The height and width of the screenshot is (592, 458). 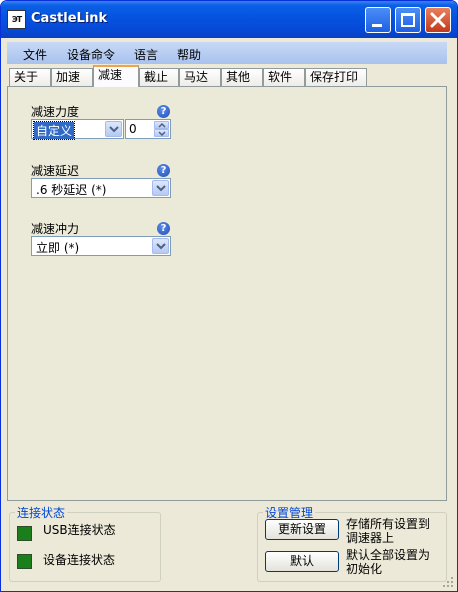 I want to click on menu-language: 语言, so click(x=146, y=54).